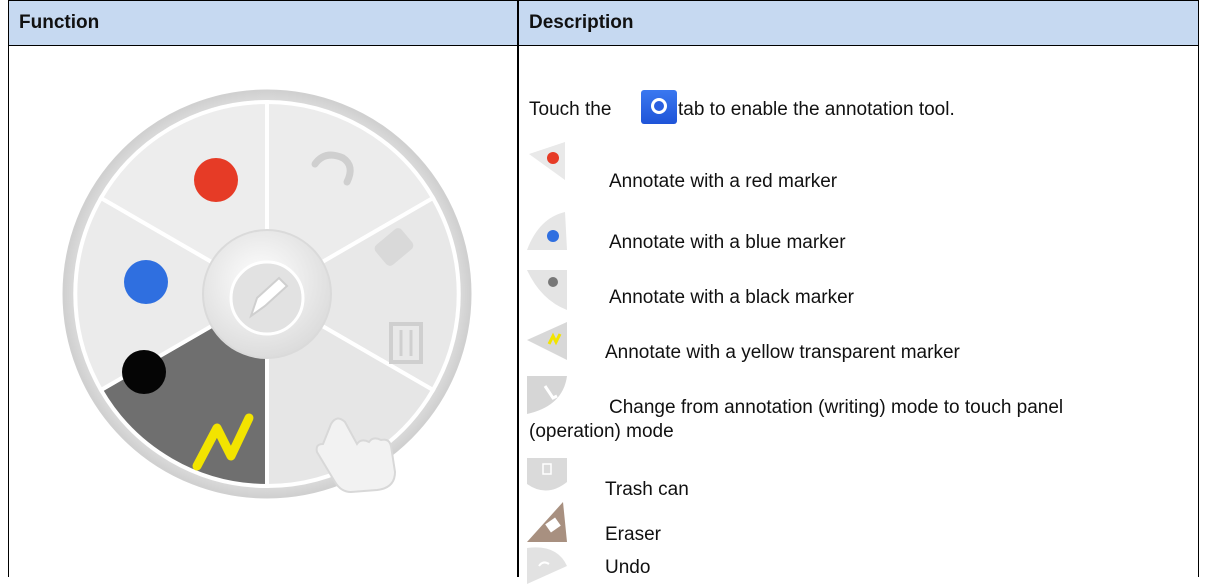 Image resolution: width=1207 pixels, height=584 pixels. I want to click on list-item: Trash can, so click(647, 489).